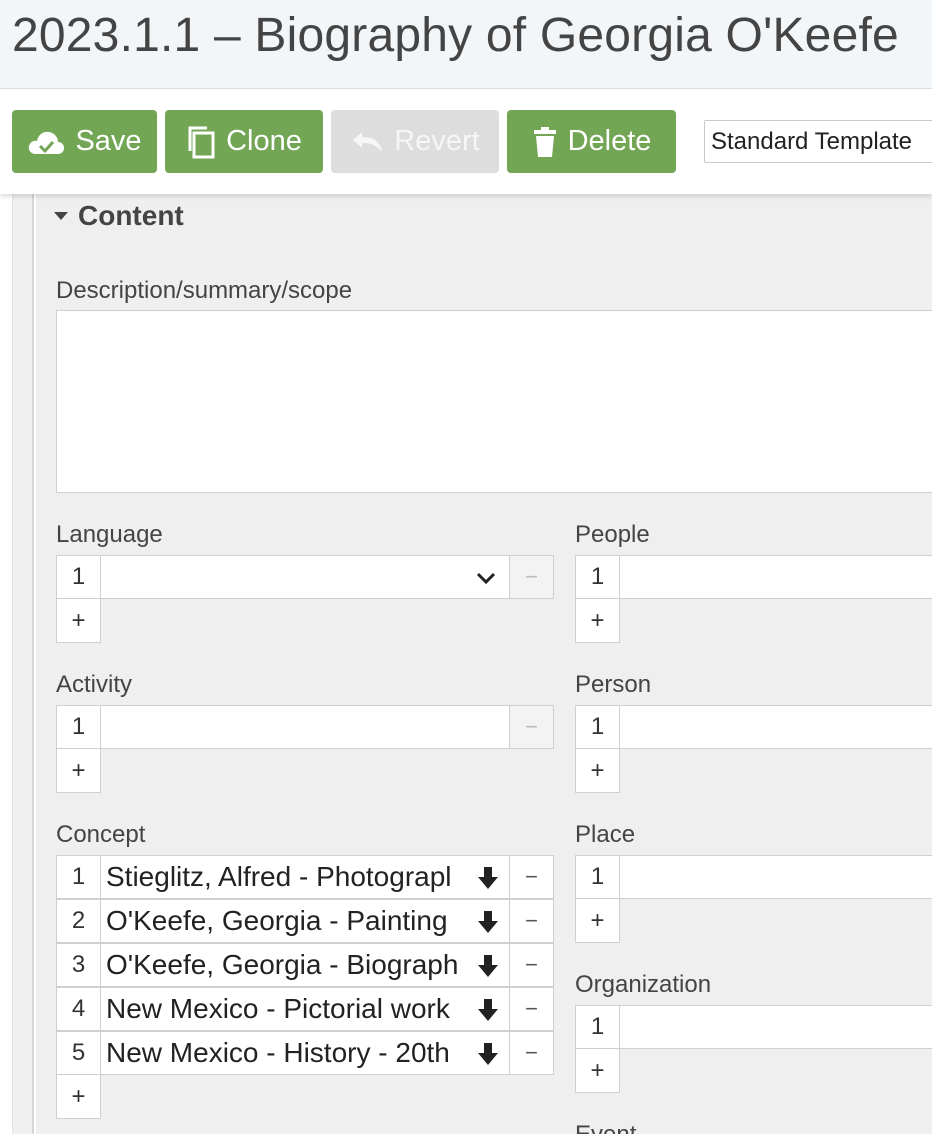 This screenshot has width=932, height=1134. Describe the element at coordinates (597, 771) in the screenshot. I see `add-person-button: +` at that location.